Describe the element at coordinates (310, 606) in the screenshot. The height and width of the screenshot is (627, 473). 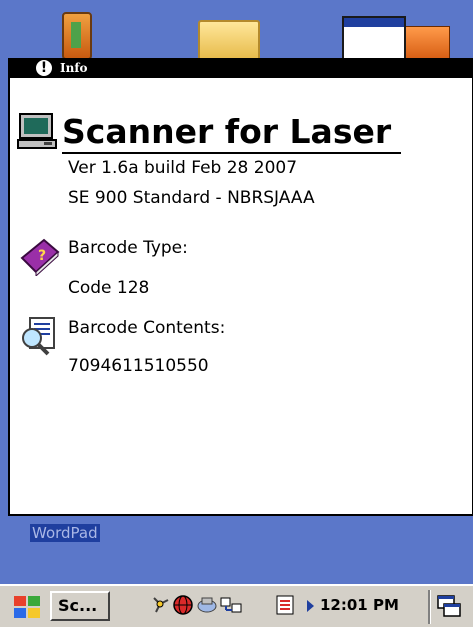
I see `tray-expand-icon` at that location.